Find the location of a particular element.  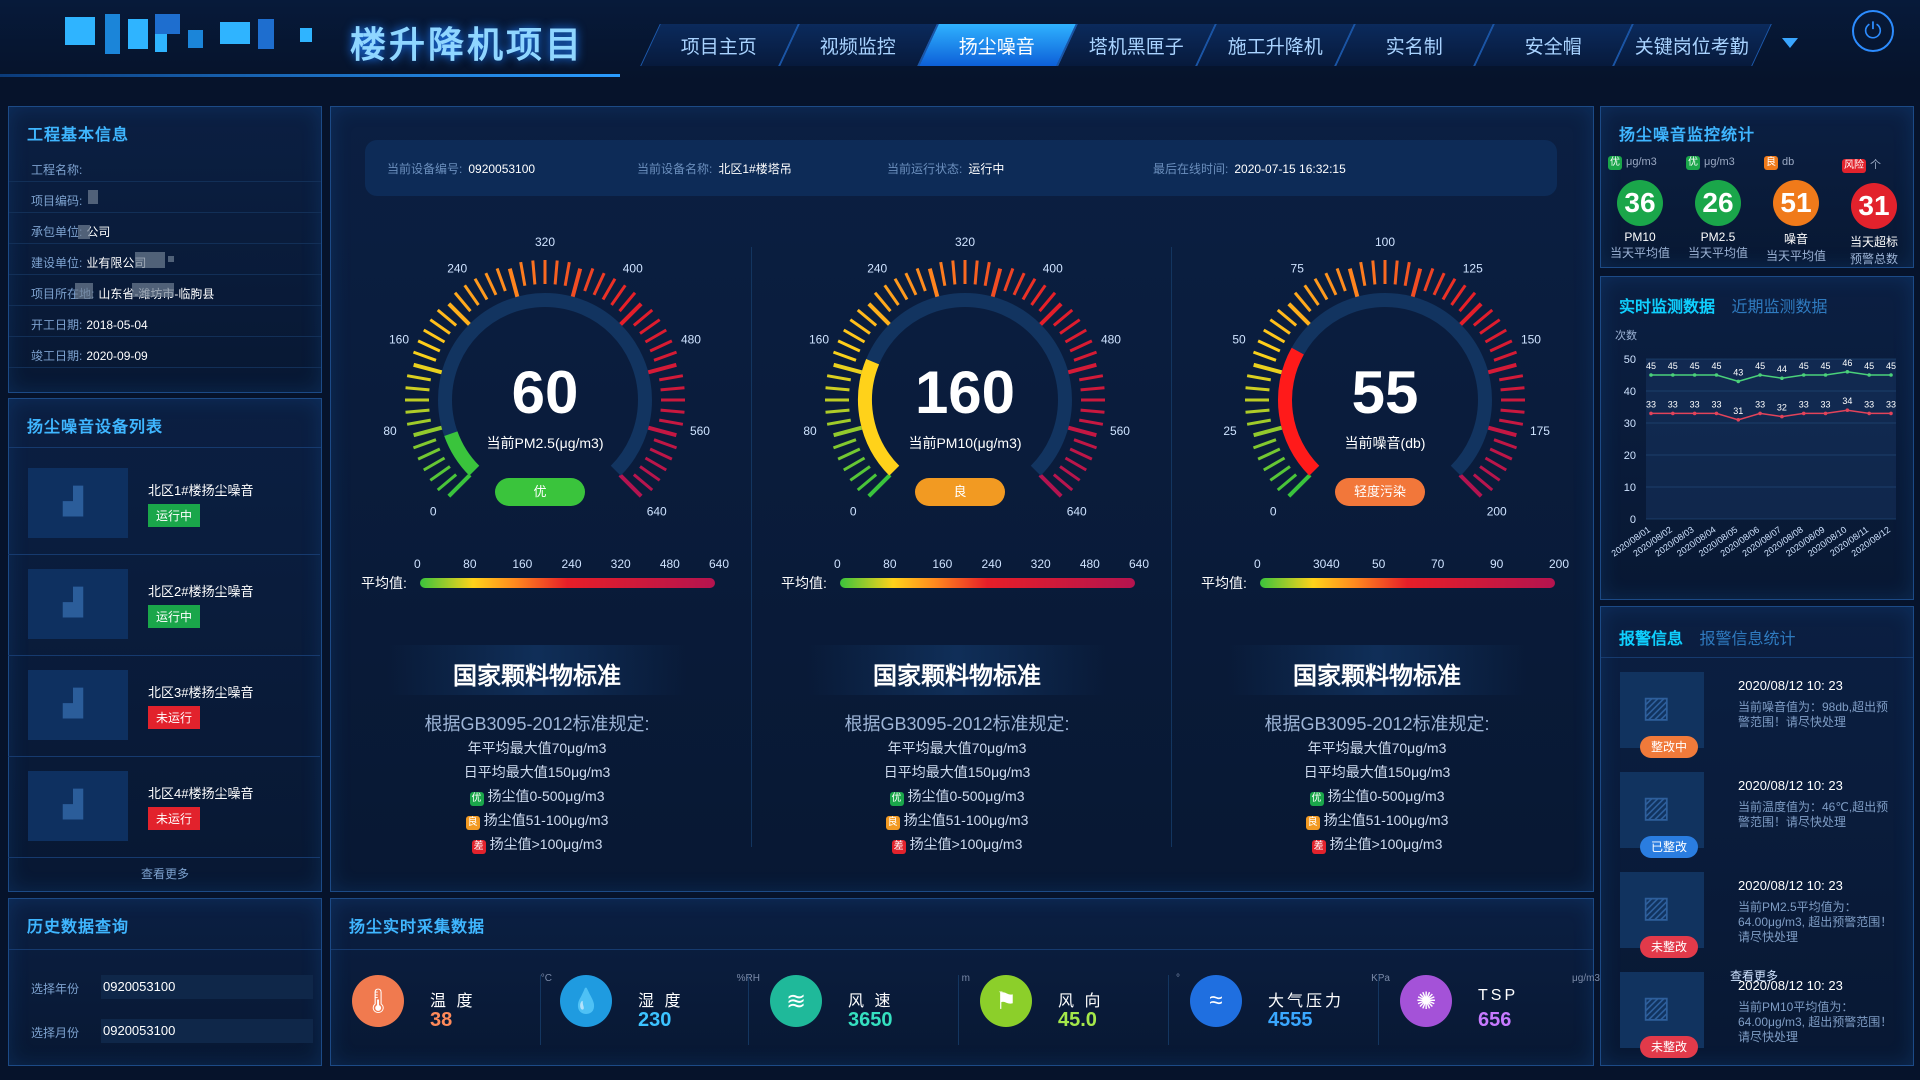

stat-sublabel: 预警总数 is located at coordinates (1873, 259).